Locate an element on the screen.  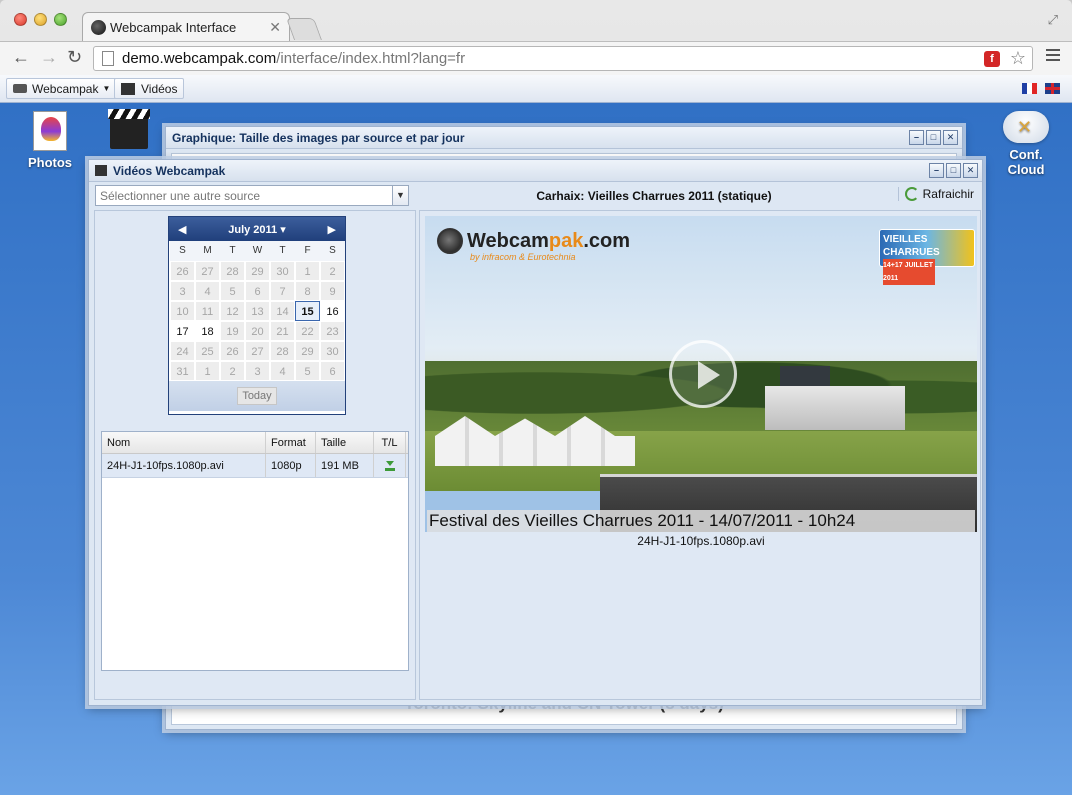
calendar-day: 12 is located at coordinates (232, 311).